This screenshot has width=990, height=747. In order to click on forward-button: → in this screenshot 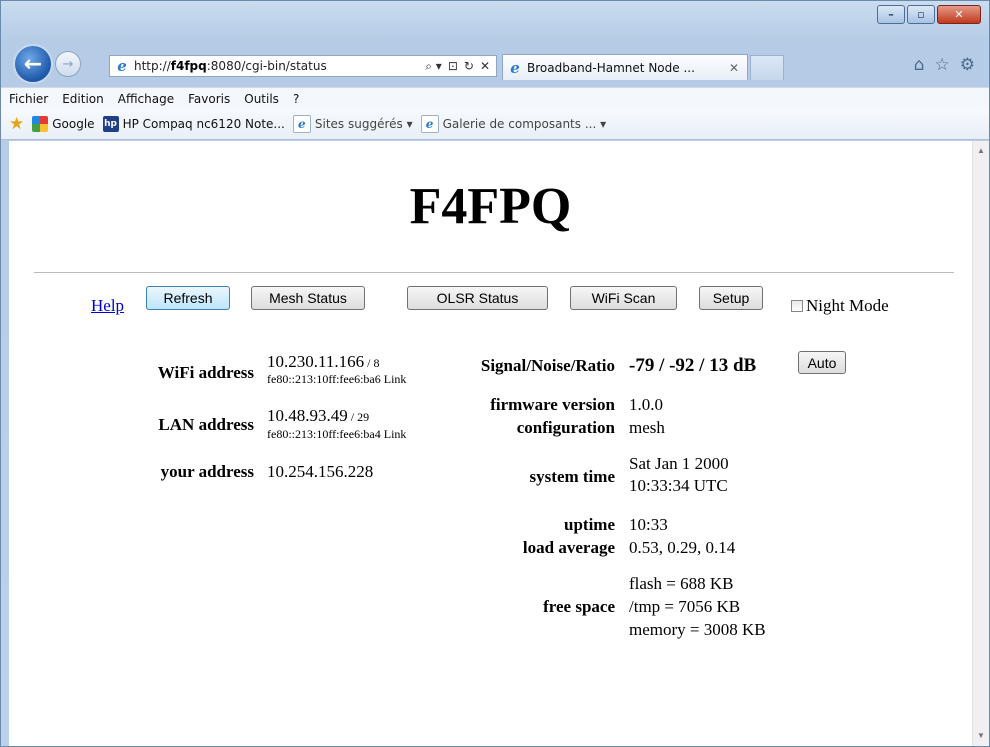, I will do `click(68, 64)`.